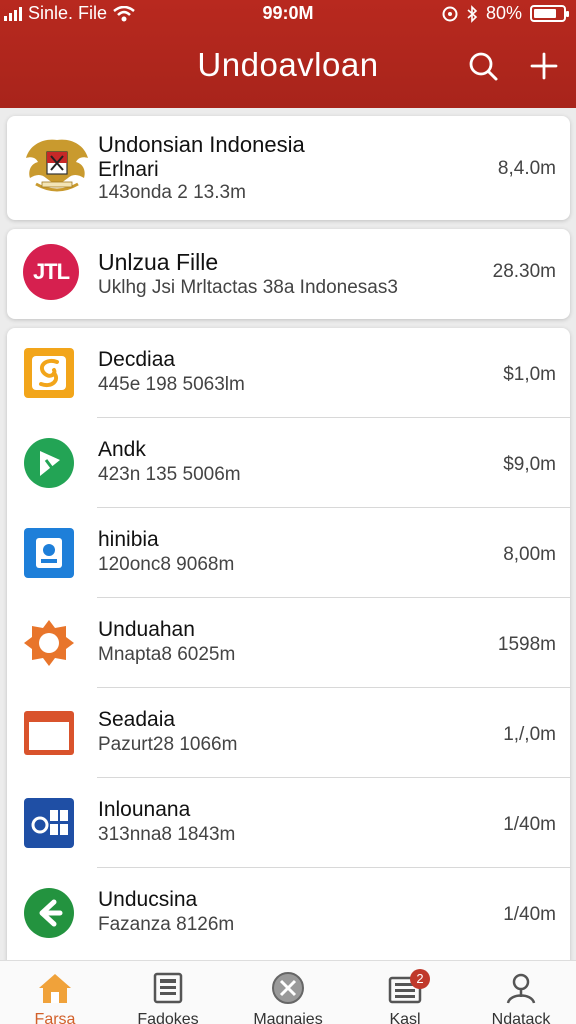 This screenshot has width=576, height=1024. Describe the element at coordinates (526, 168) in the screenshot. I see `featured-size: 8,4.0m` at that location.